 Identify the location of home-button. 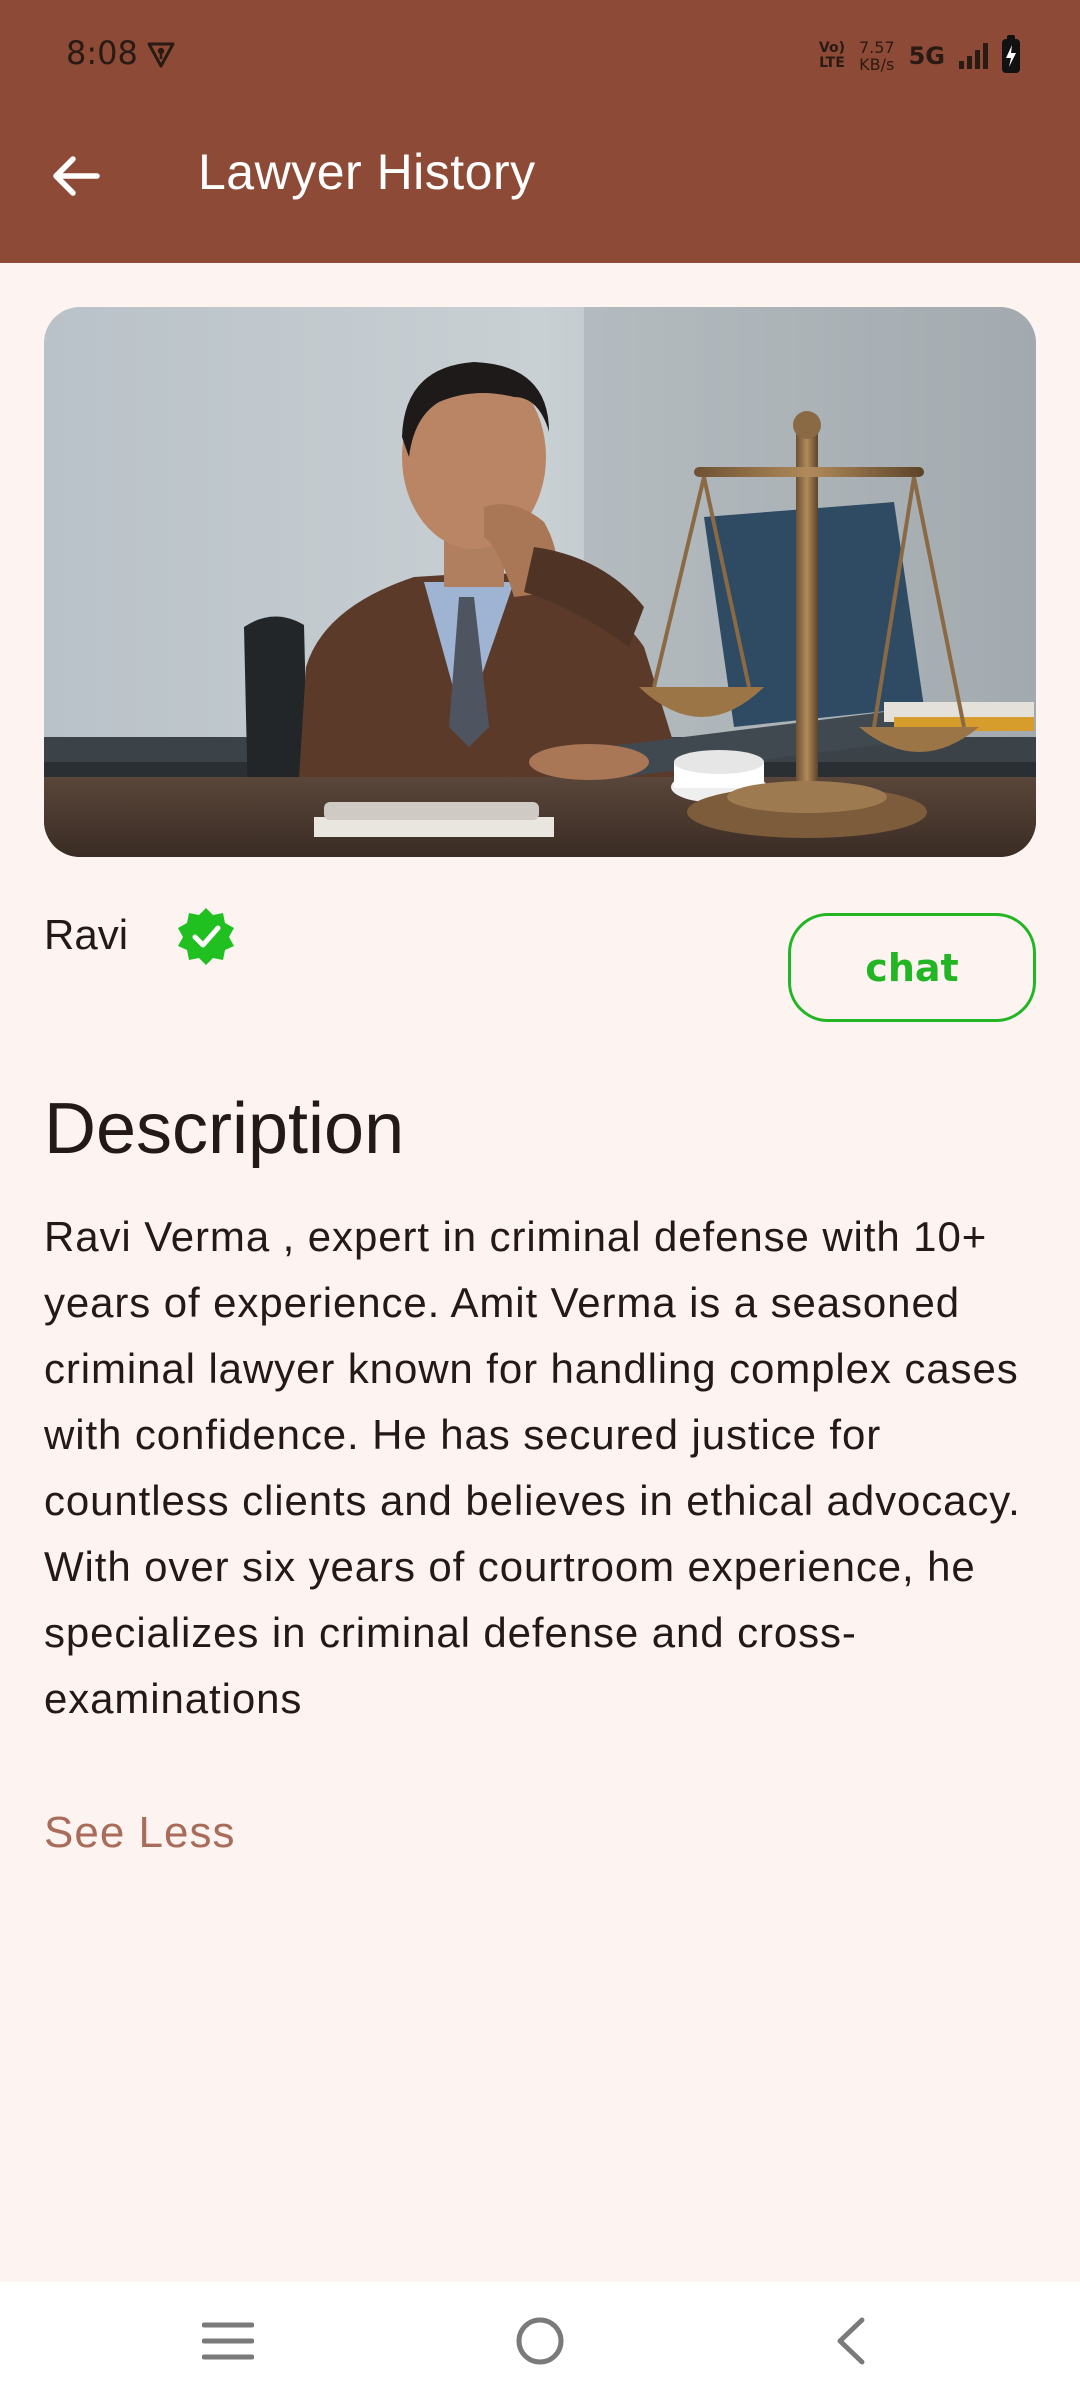
(540, 2341).